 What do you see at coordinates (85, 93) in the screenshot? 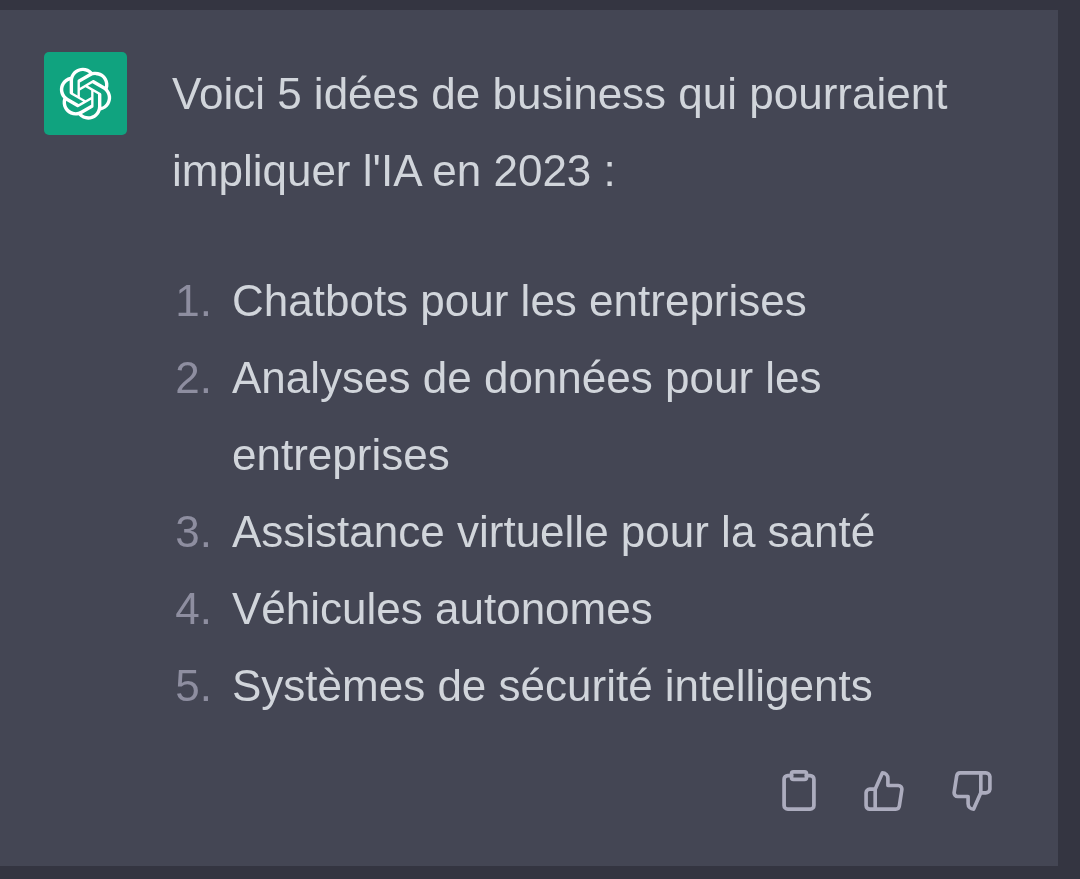
I see `logo-icon` at bounding box center [85, 93].